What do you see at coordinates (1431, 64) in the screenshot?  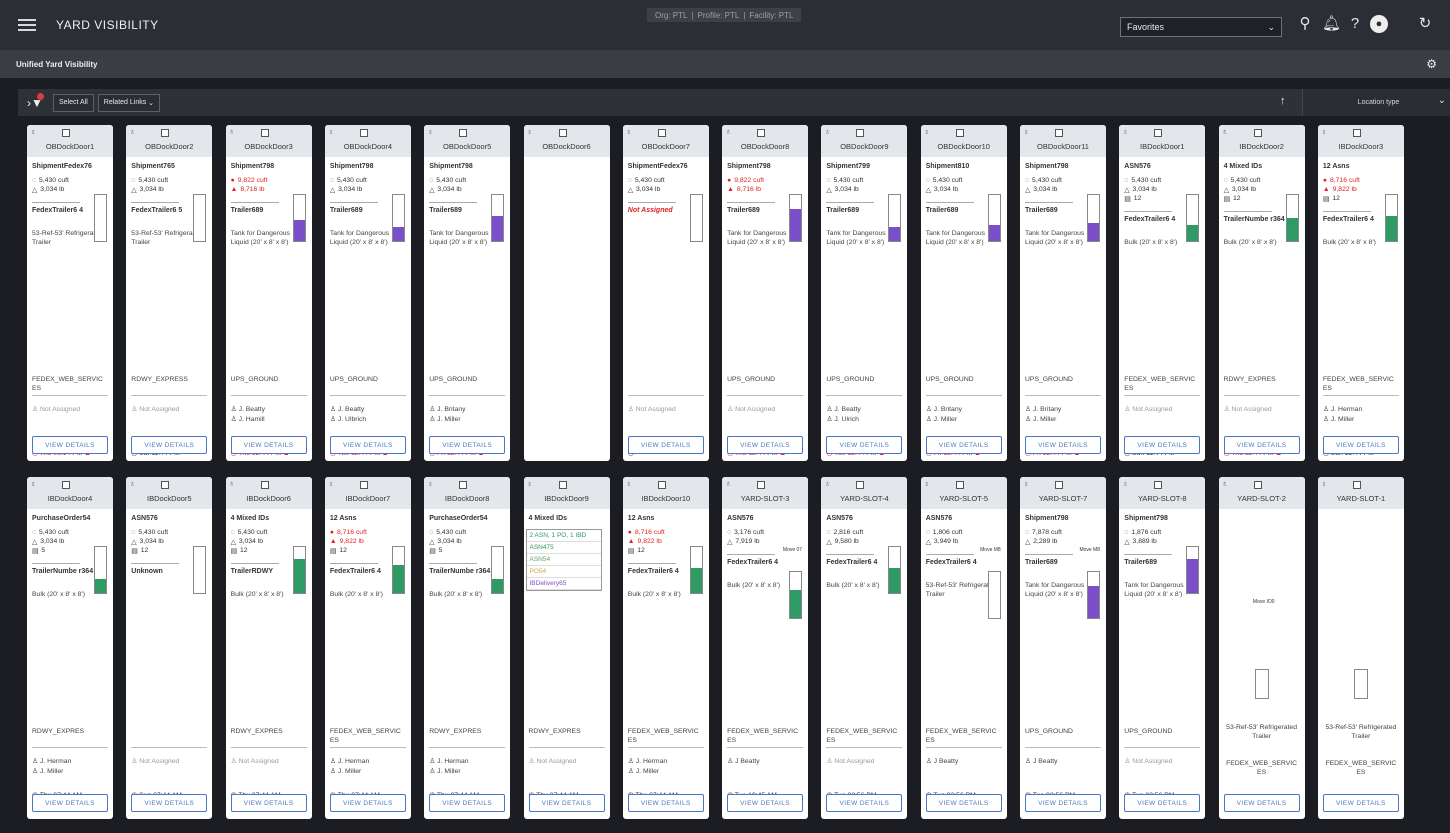 I see `gear-icon: ⚙` at bounding box center [1431, 64].